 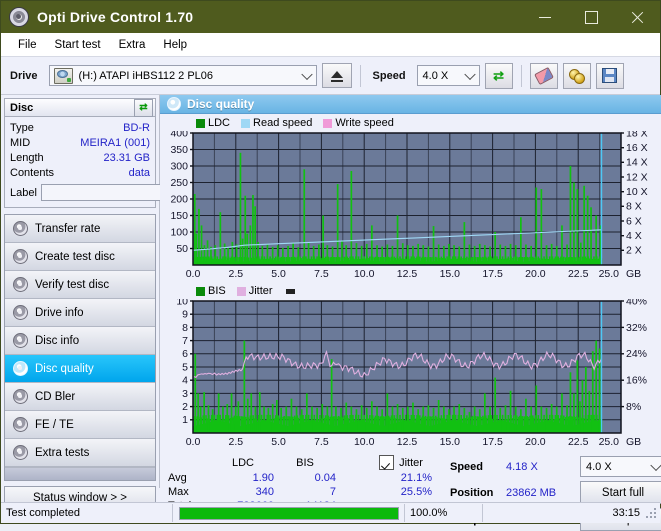 I want to click on svg-text: 7, so click(x=185, y=341).